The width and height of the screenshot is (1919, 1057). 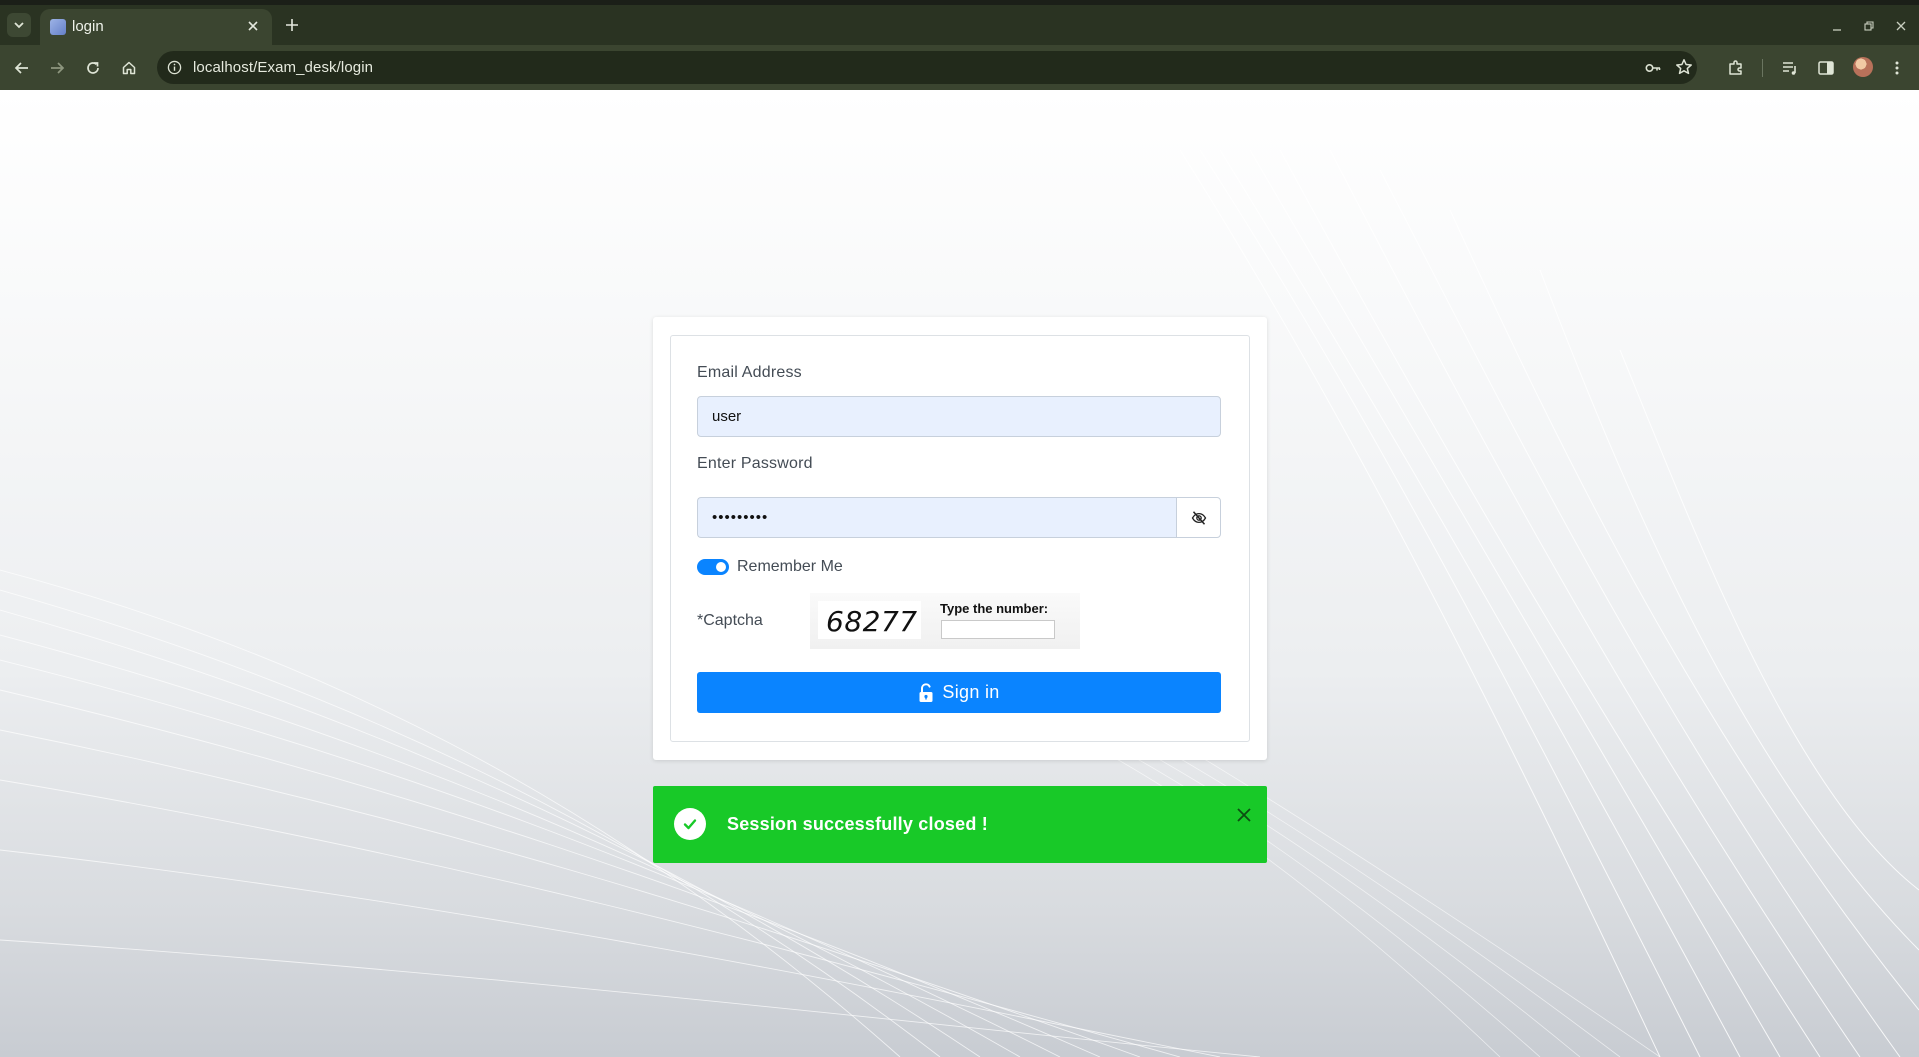 I want to click on captcha-input, so click(x=998, y=629).